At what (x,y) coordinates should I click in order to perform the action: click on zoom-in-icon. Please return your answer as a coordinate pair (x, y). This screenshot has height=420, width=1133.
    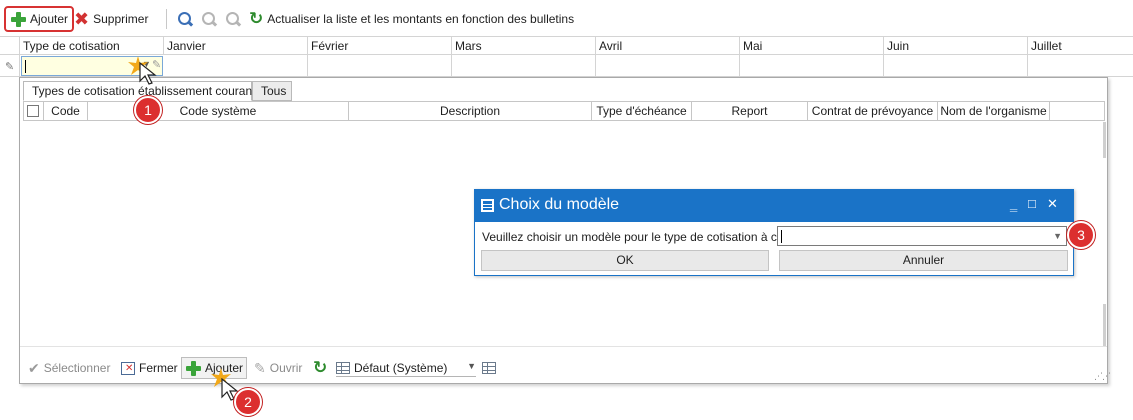
    Looking at the image, I should click on (209, 19).